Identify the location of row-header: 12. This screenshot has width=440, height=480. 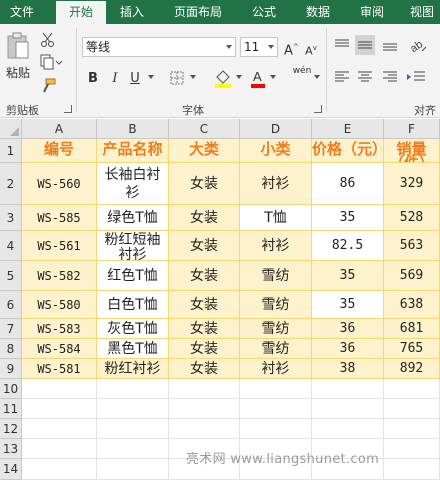
(11, 429).